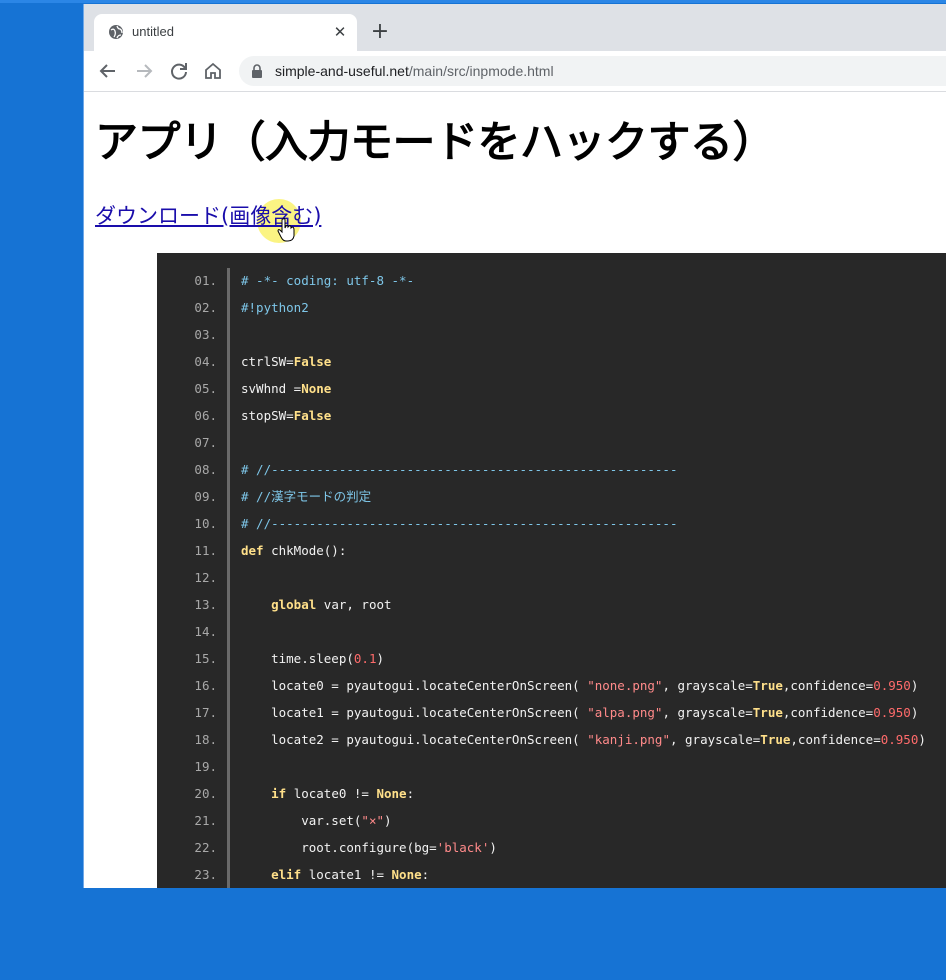 The image size is (946, 980). I want to click on line-number: 21., so click(205, 820).